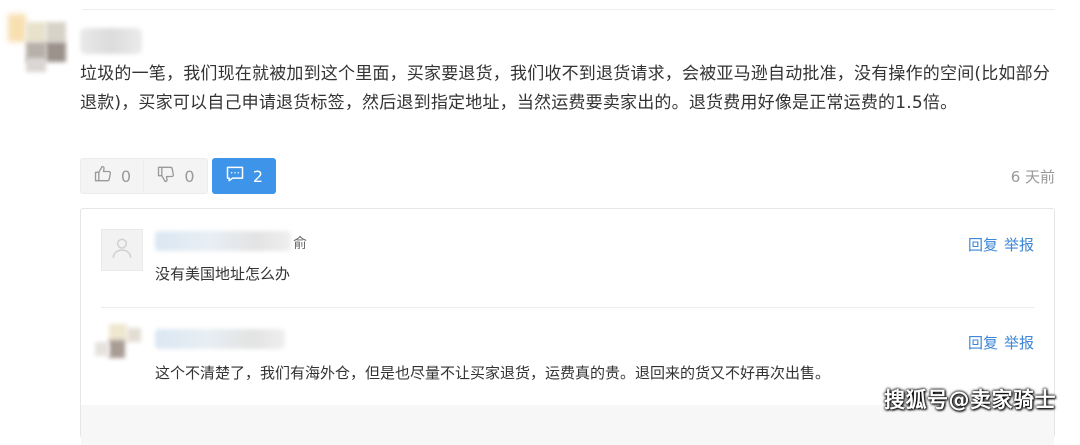 The image size is (1080, 445). I want to click on reply-count: 2, so click(258, 176).